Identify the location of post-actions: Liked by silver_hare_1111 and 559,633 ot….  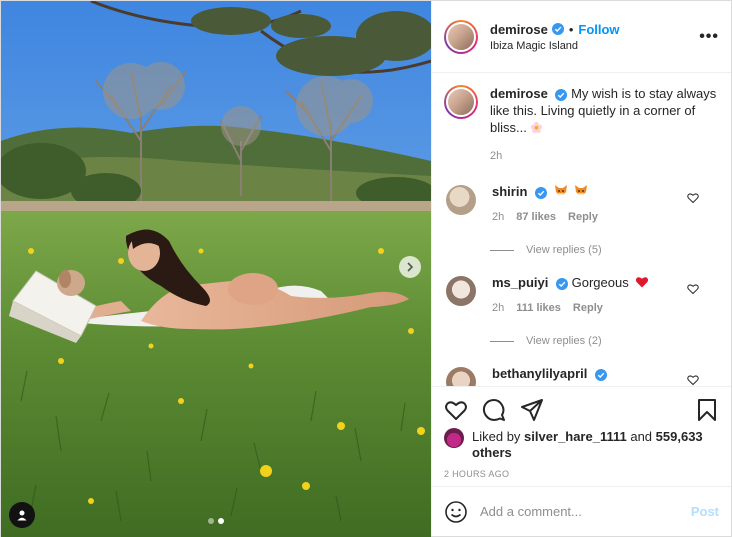
(581, 436).